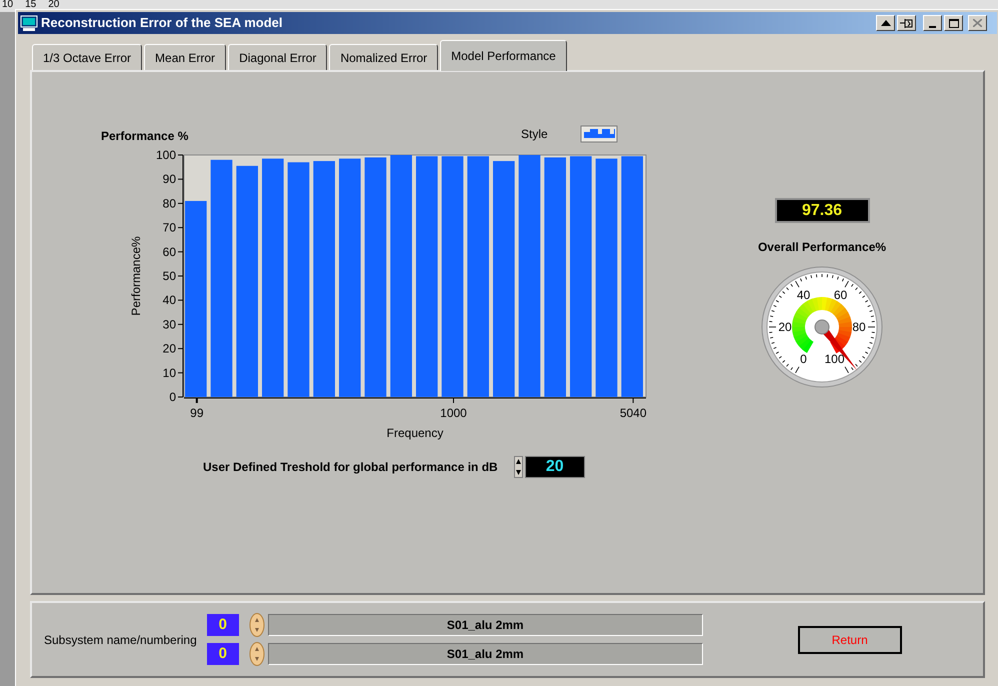  I want to click on gauge-scale-label: 40, so click(803, 295).